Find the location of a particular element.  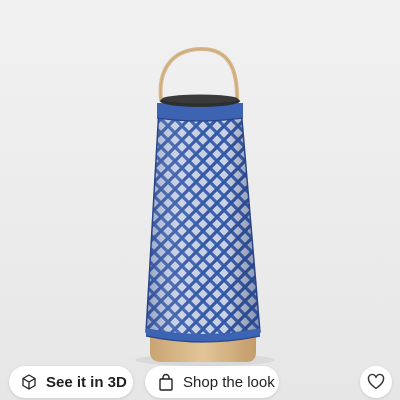

heart-icon is located at coordinates (376, 382).